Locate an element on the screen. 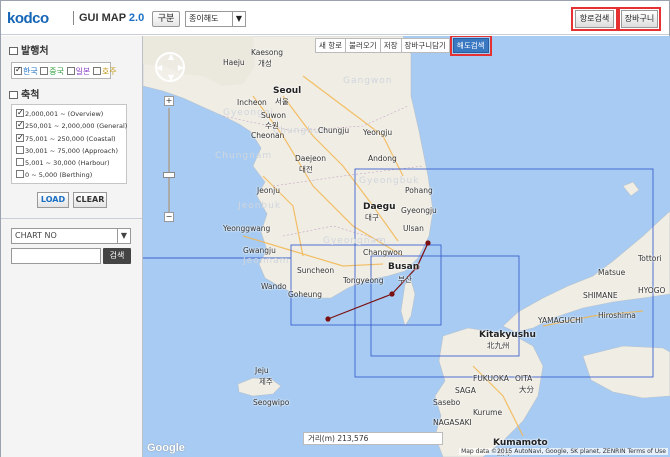  issuer-checkbox-australia is located at coordinates (96, 71).